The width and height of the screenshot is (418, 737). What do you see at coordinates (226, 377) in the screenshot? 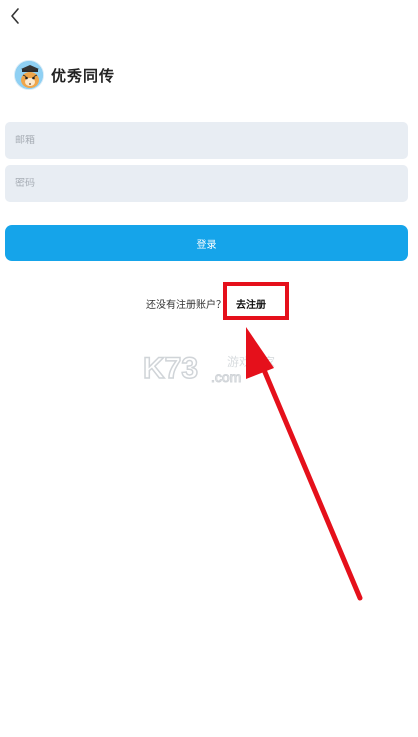
I see `watermark-domain: .com` at bounding box center [226, 377].